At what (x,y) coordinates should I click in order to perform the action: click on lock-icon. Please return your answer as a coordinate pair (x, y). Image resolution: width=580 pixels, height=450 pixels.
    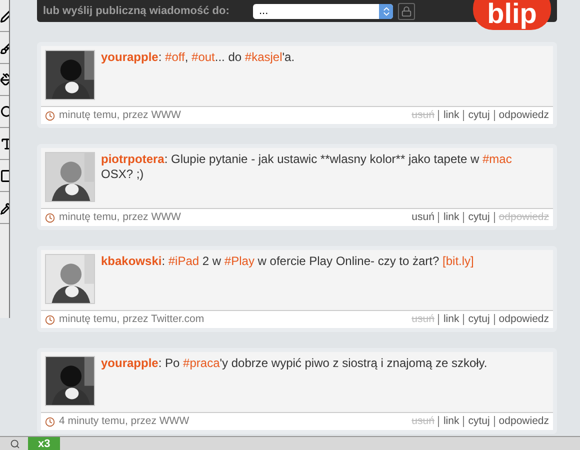
    Looking at the image, I should click on (406, 11).